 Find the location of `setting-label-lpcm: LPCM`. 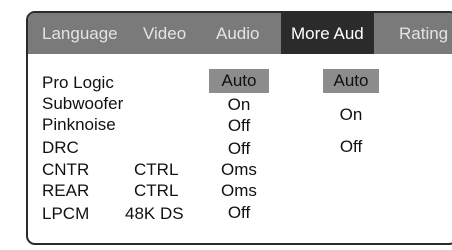

setting-label-lpcm: LPCM is located at coordinates (66, 213).